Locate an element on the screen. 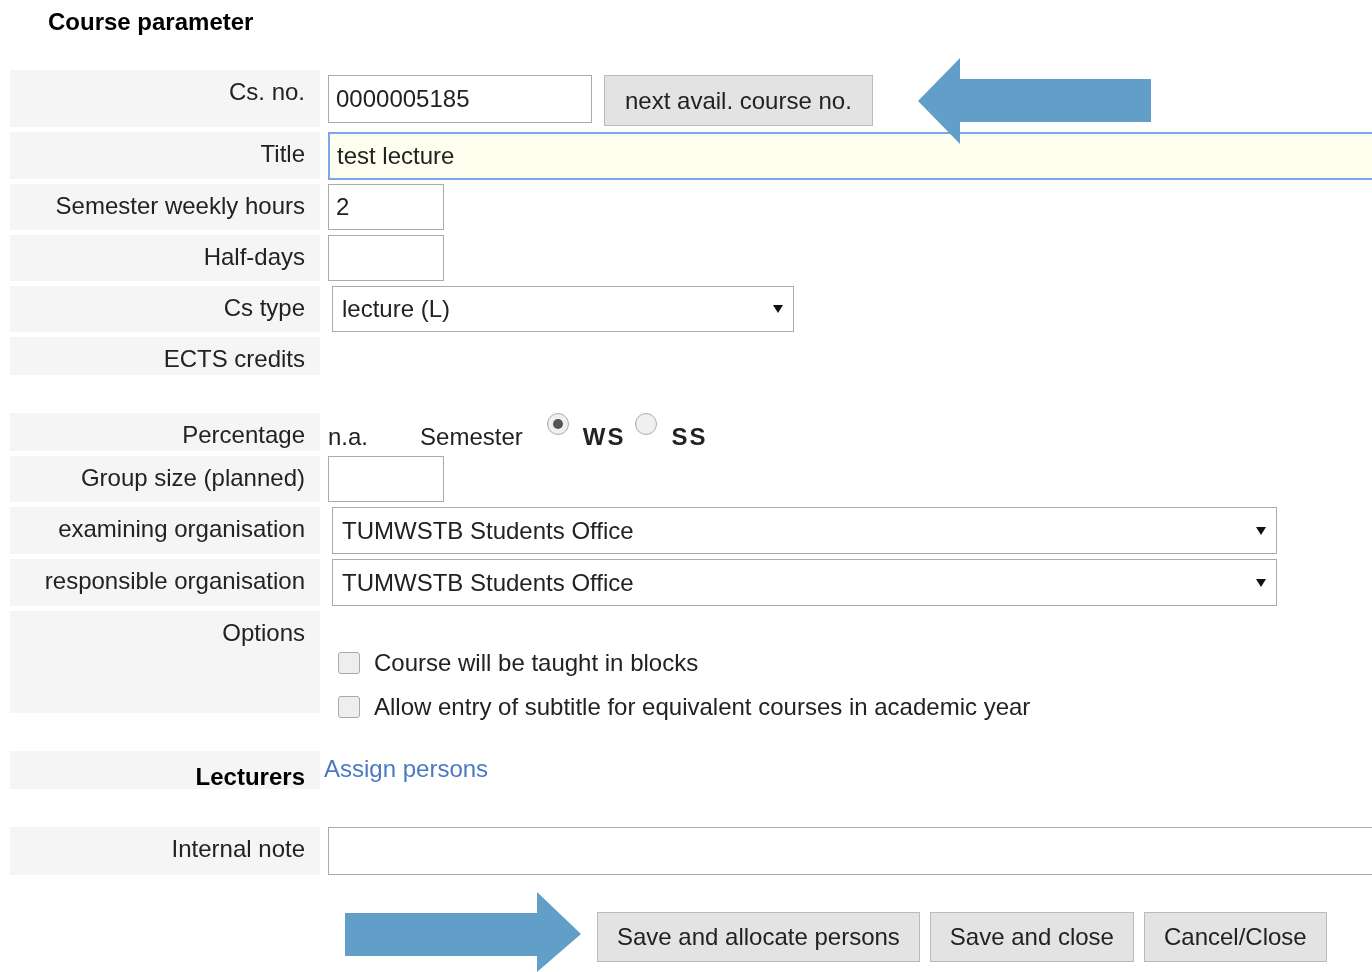  semester-label: Semester is located at coordinates (471, 437).